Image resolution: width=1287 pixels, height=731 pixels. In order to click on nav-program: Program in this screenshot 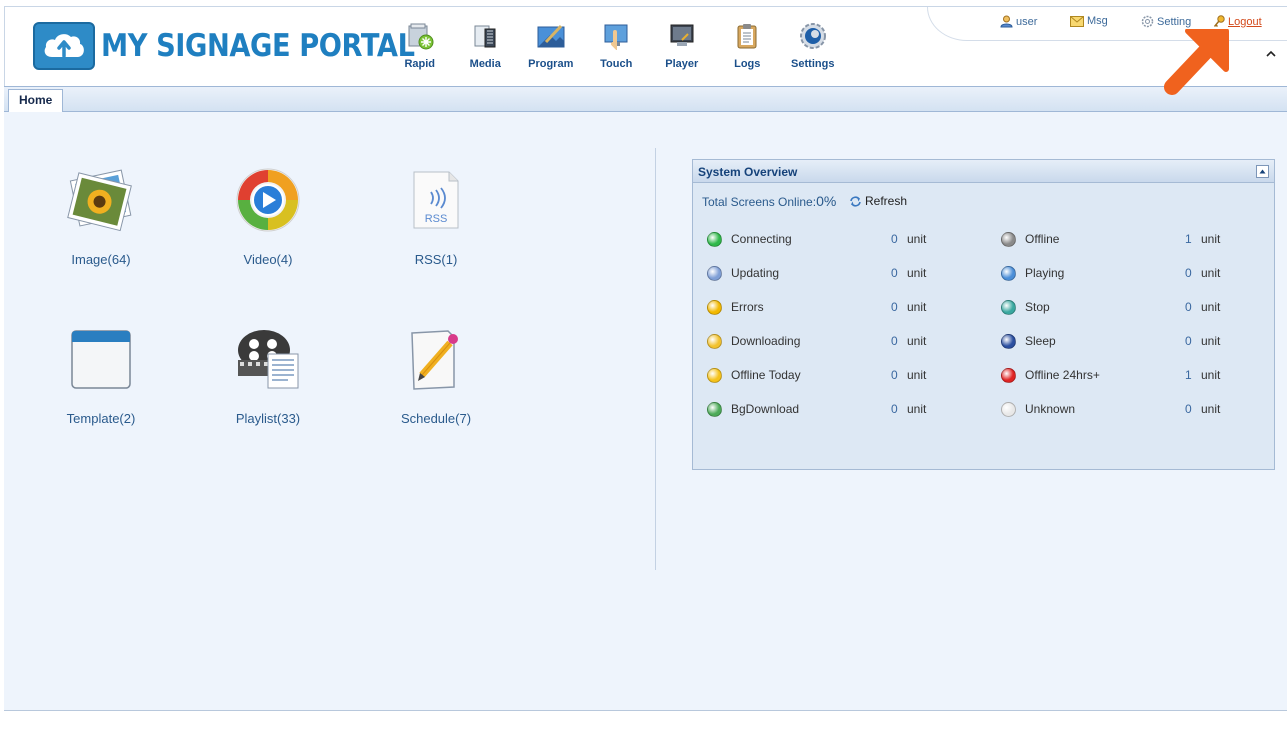, I will do `click(551, 45)`.